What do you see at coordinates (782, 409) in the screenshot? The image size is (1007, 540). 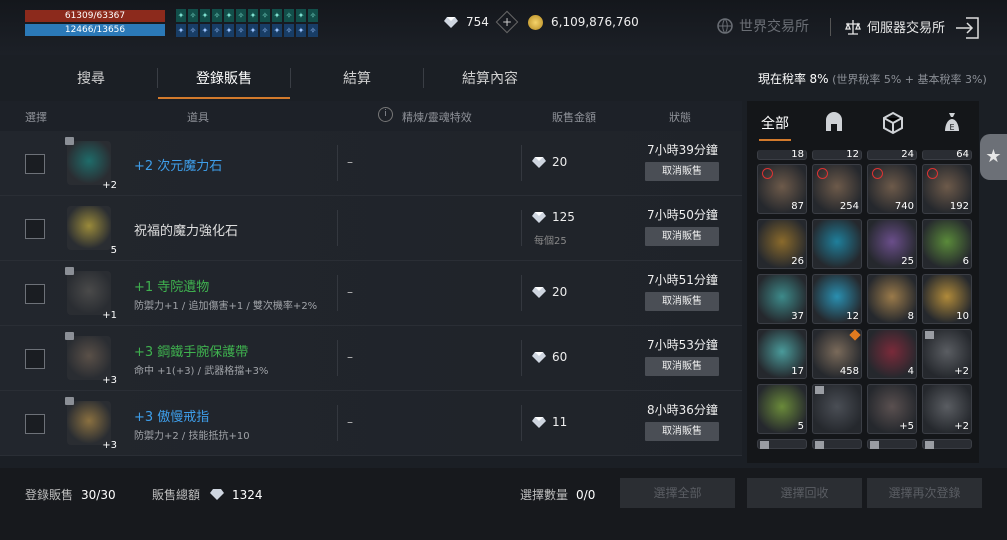 I see `inventory-slot: 5` at bounding box center [782, 409].